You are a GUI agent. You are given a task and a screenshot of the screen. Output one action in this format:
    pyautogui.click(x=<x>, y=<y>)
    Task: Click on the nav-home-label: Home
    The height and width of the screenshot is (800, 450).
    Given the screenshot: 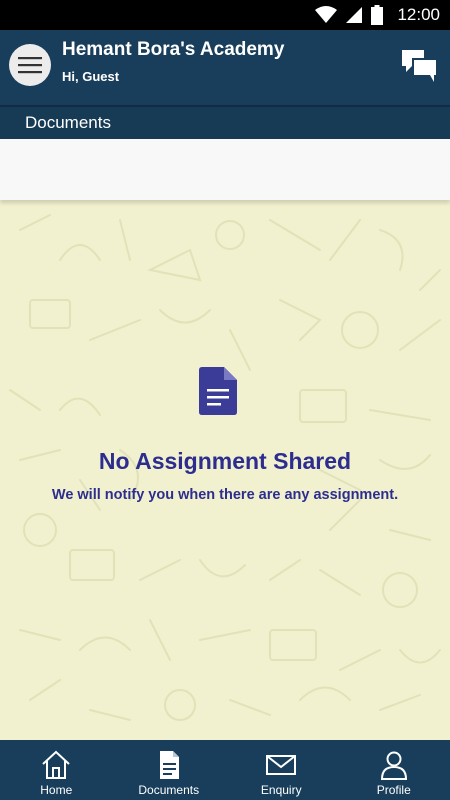 What is the action you would take?
    pyautogui.click(x=56, y=790)
    